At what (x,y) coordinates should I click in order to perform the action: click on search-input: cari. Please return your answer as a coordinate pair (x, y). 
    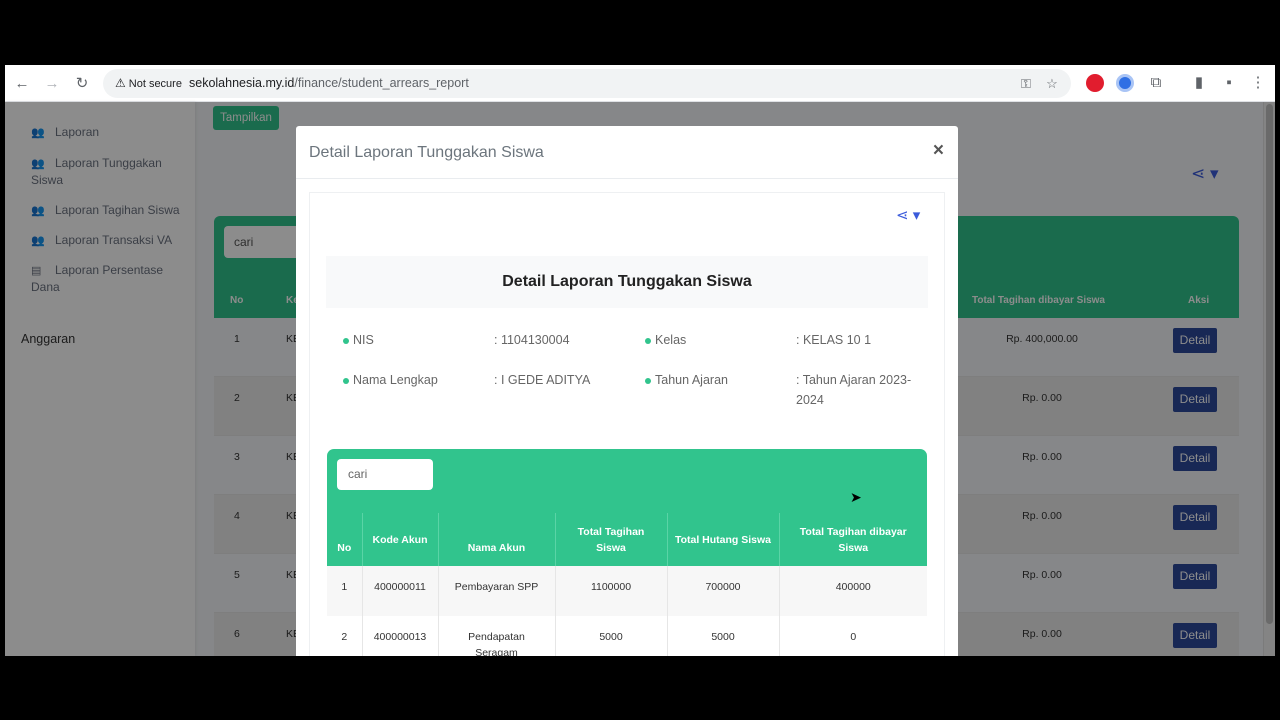
    Looking at the image, I should click on (385, 474).